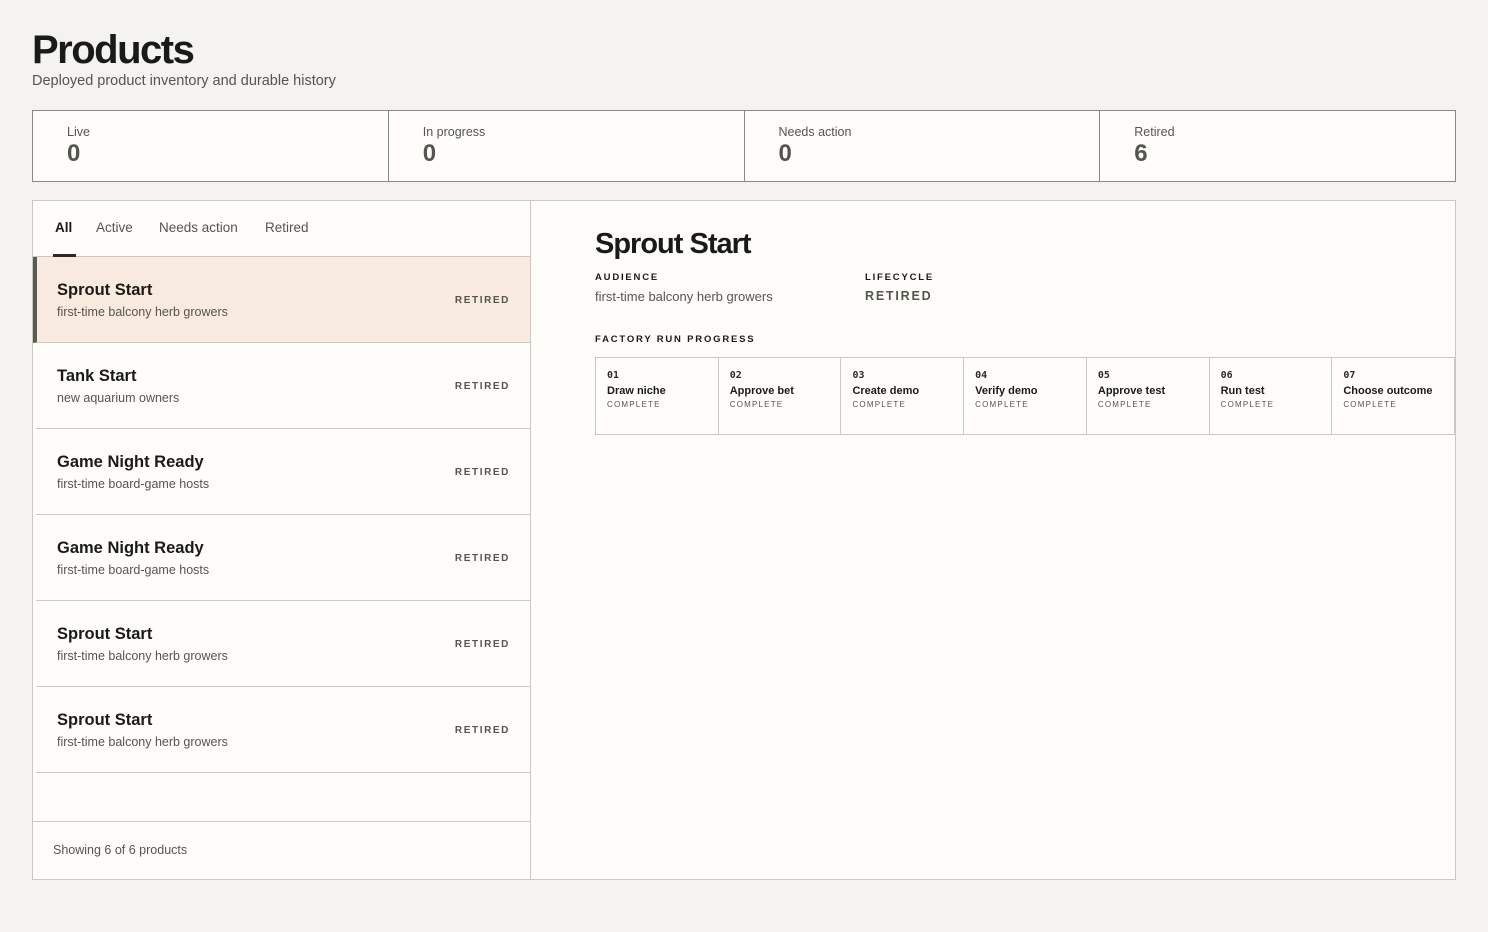 This screenshot has height=932, width=1488. Describe the element at coordinates (454, 132) in the screenshot. I see `stat-label: In progress` at that location.